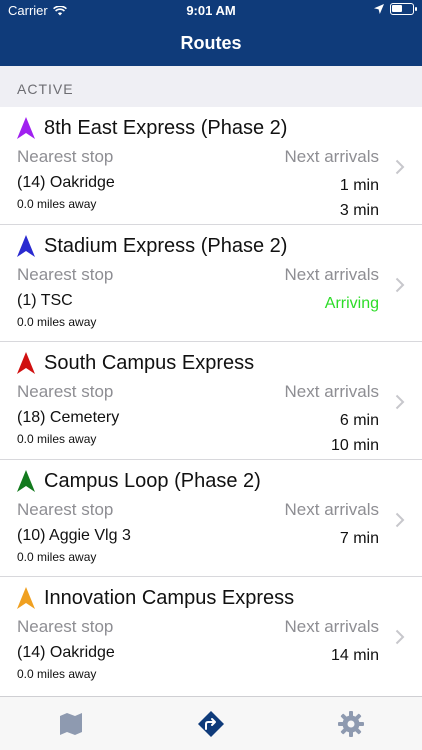  Describe the element at coordinates (403, 9) in the screenshot. I see `battery-icon` at that location.